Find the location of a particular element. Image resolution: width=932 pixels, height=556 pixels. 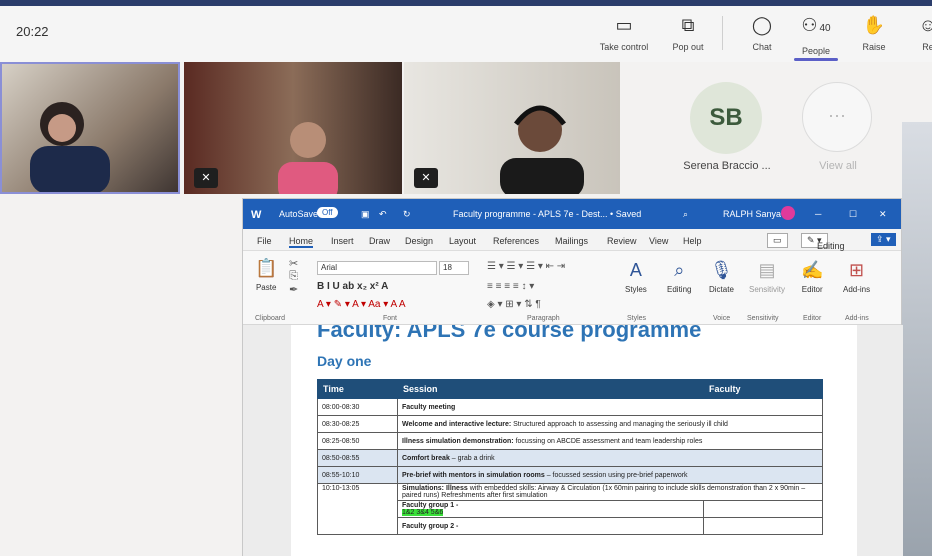

day-heading: Day one is located at coordinates (344, 361).